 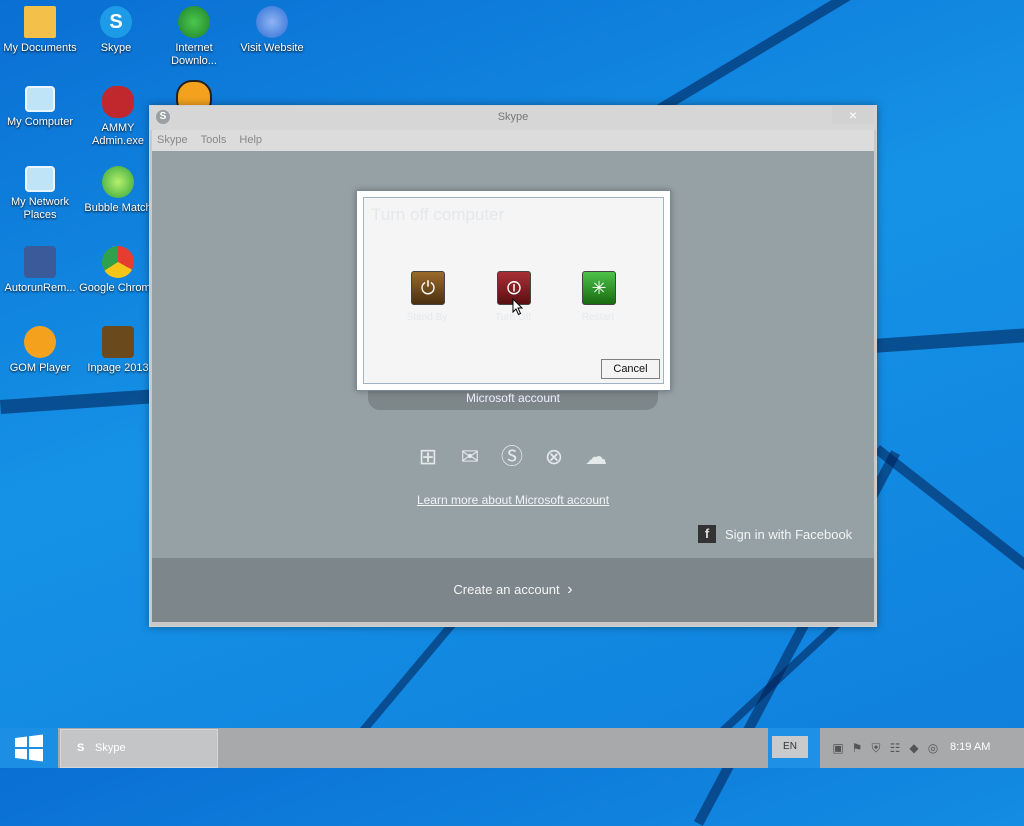 I want to click on desktop-icon-my-documents: My Documents, so click(x=40, y=30).